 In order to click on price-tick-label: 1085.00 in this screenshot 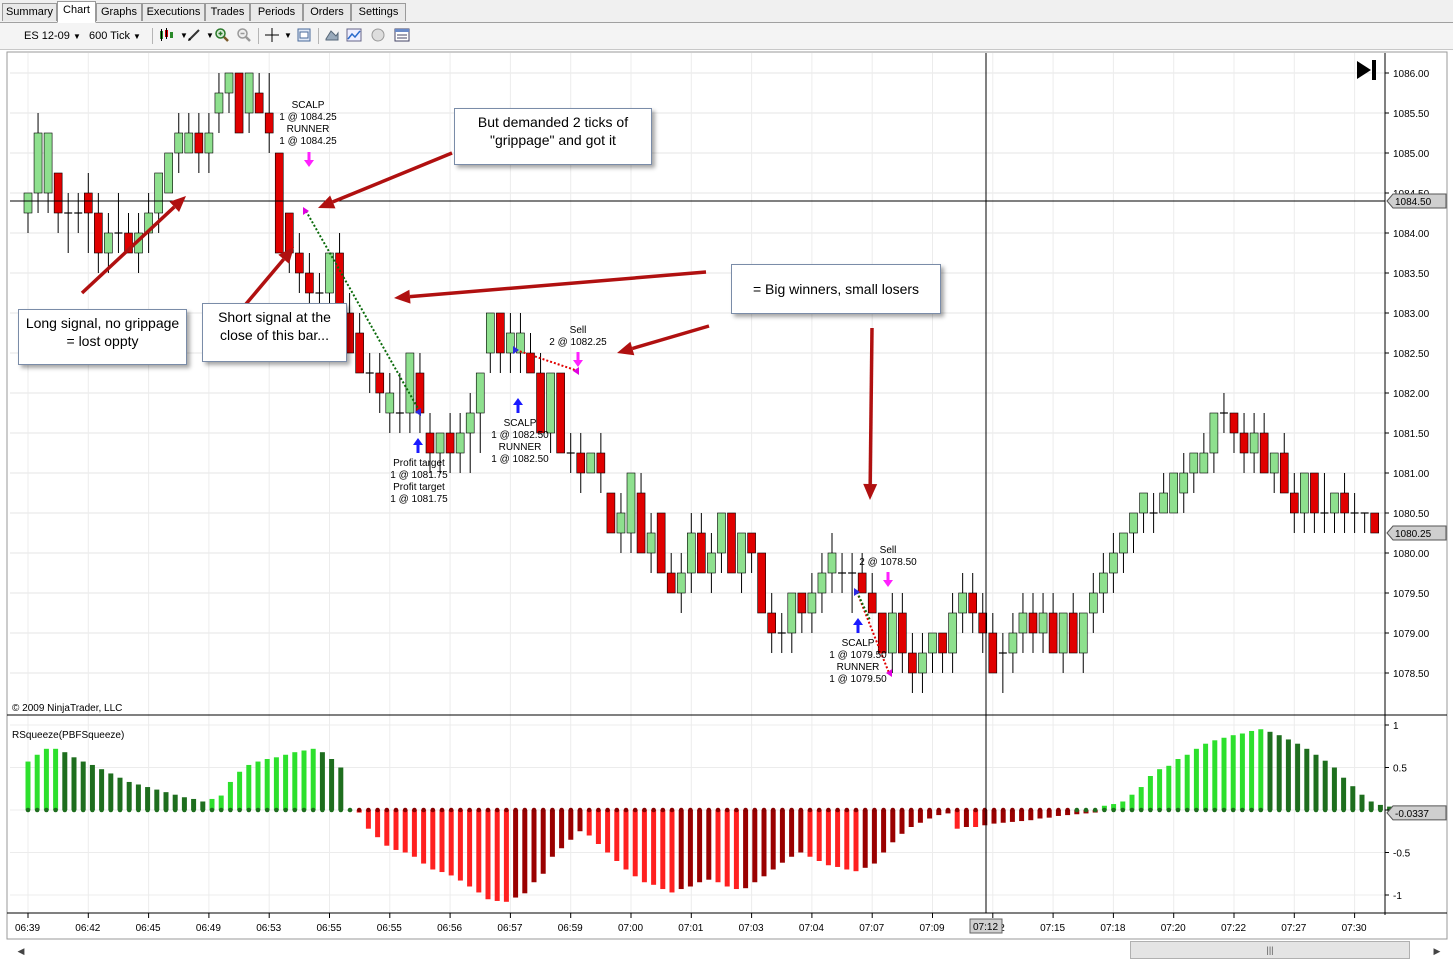, I will do `click(1411, 154)`.